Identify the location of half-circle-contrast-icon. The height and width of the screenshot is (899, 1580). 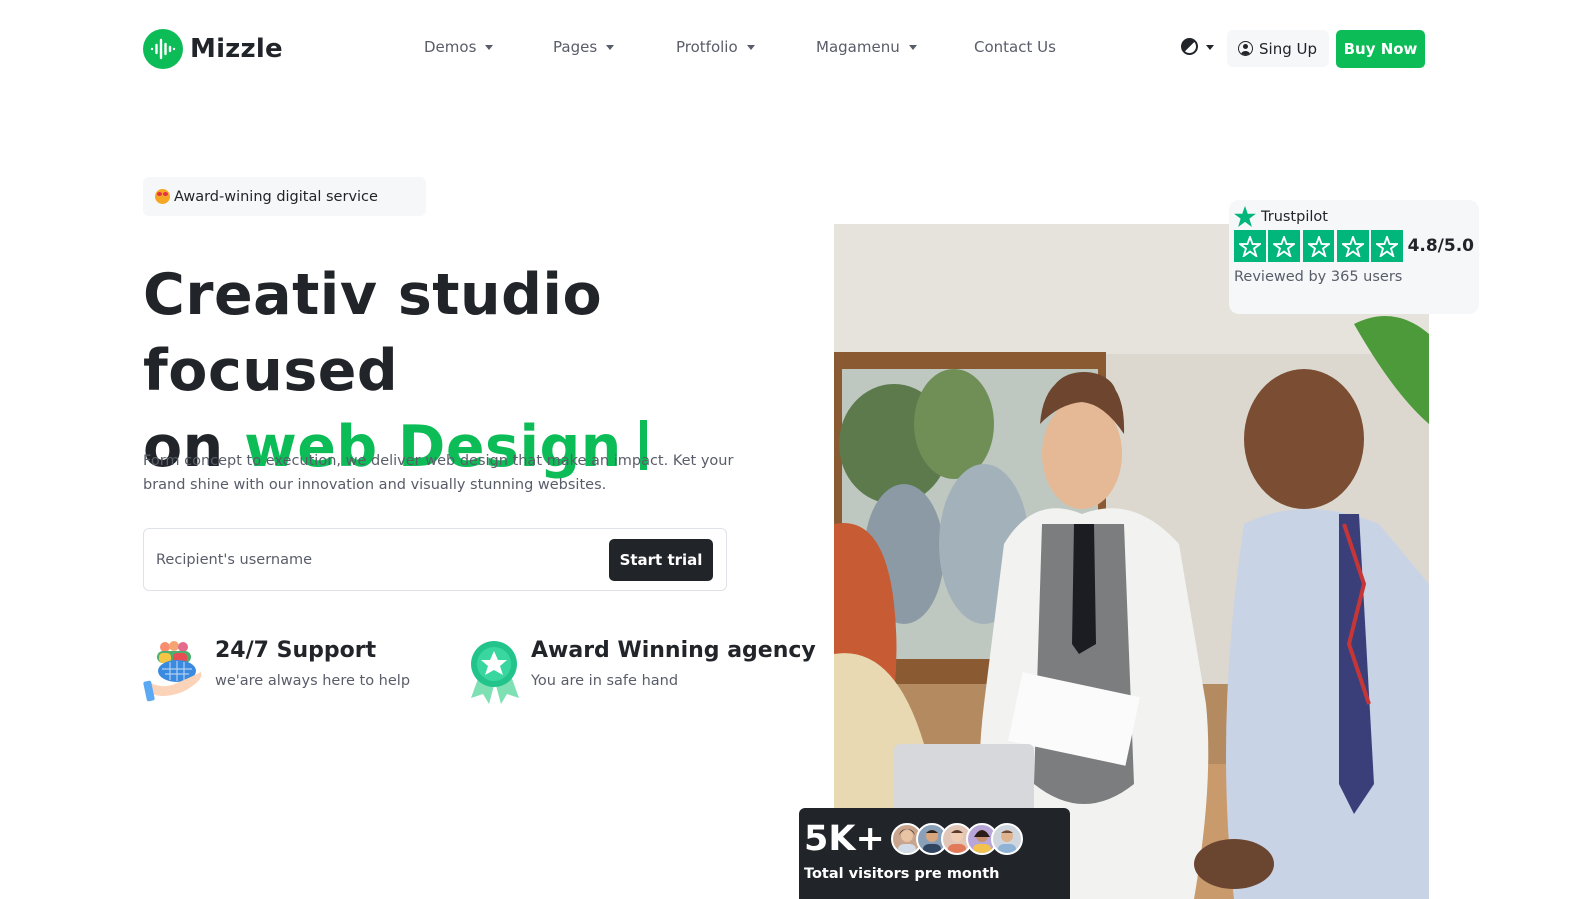
(1189, 46).